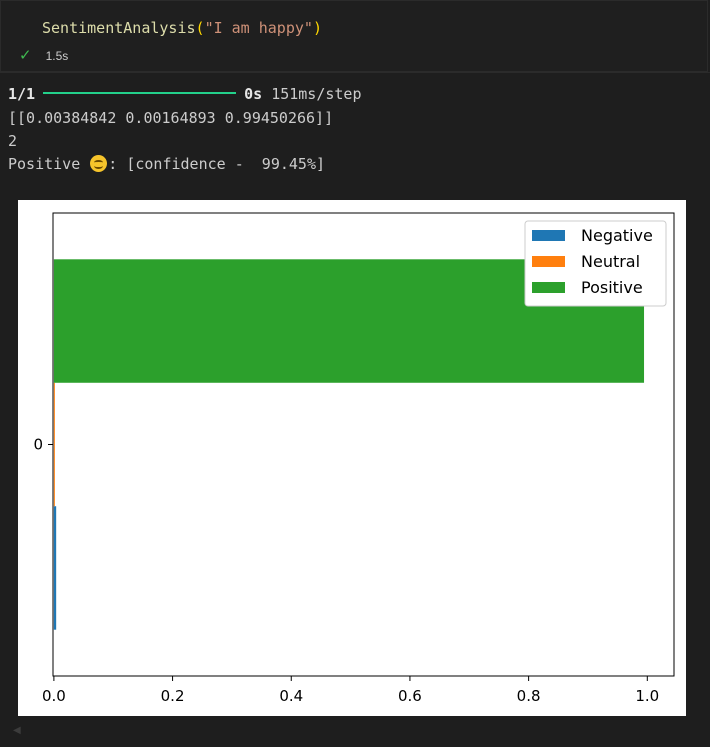  What do you see at coordinates (617, 235) in the screenshot?
I see `legend-label-negative: Negative` at bounding box center [617, 235].